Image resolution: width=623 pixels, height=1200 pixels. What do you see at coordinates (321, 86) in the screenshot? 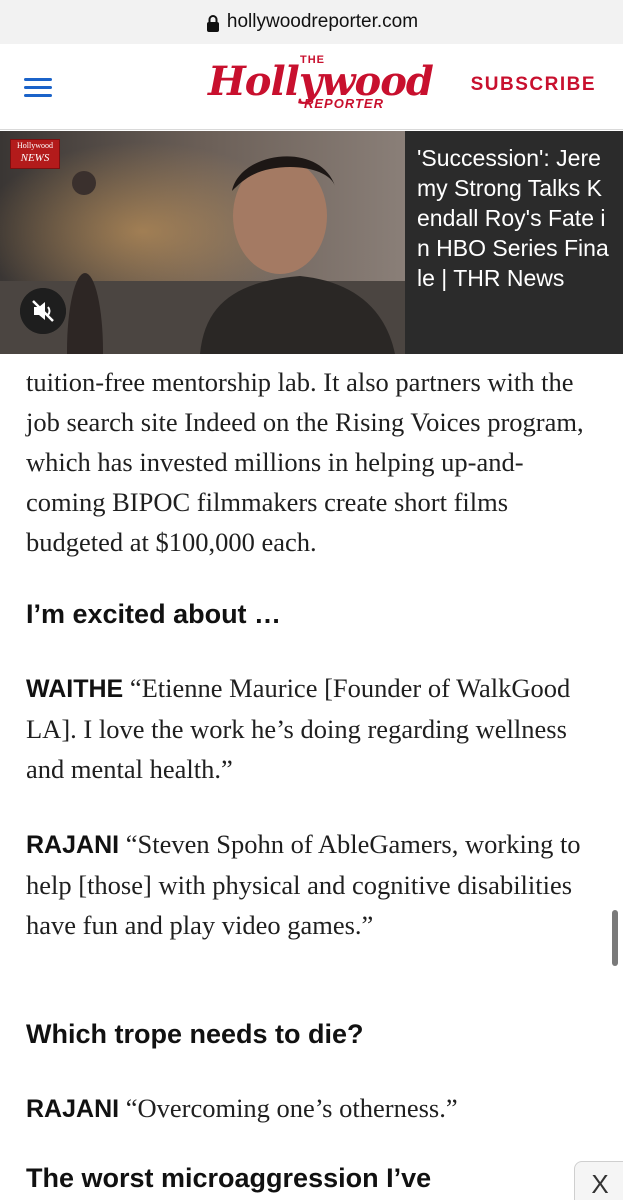
I see `site-logo: THE Hollywood REPORTER` at bounding box center [321, 86].